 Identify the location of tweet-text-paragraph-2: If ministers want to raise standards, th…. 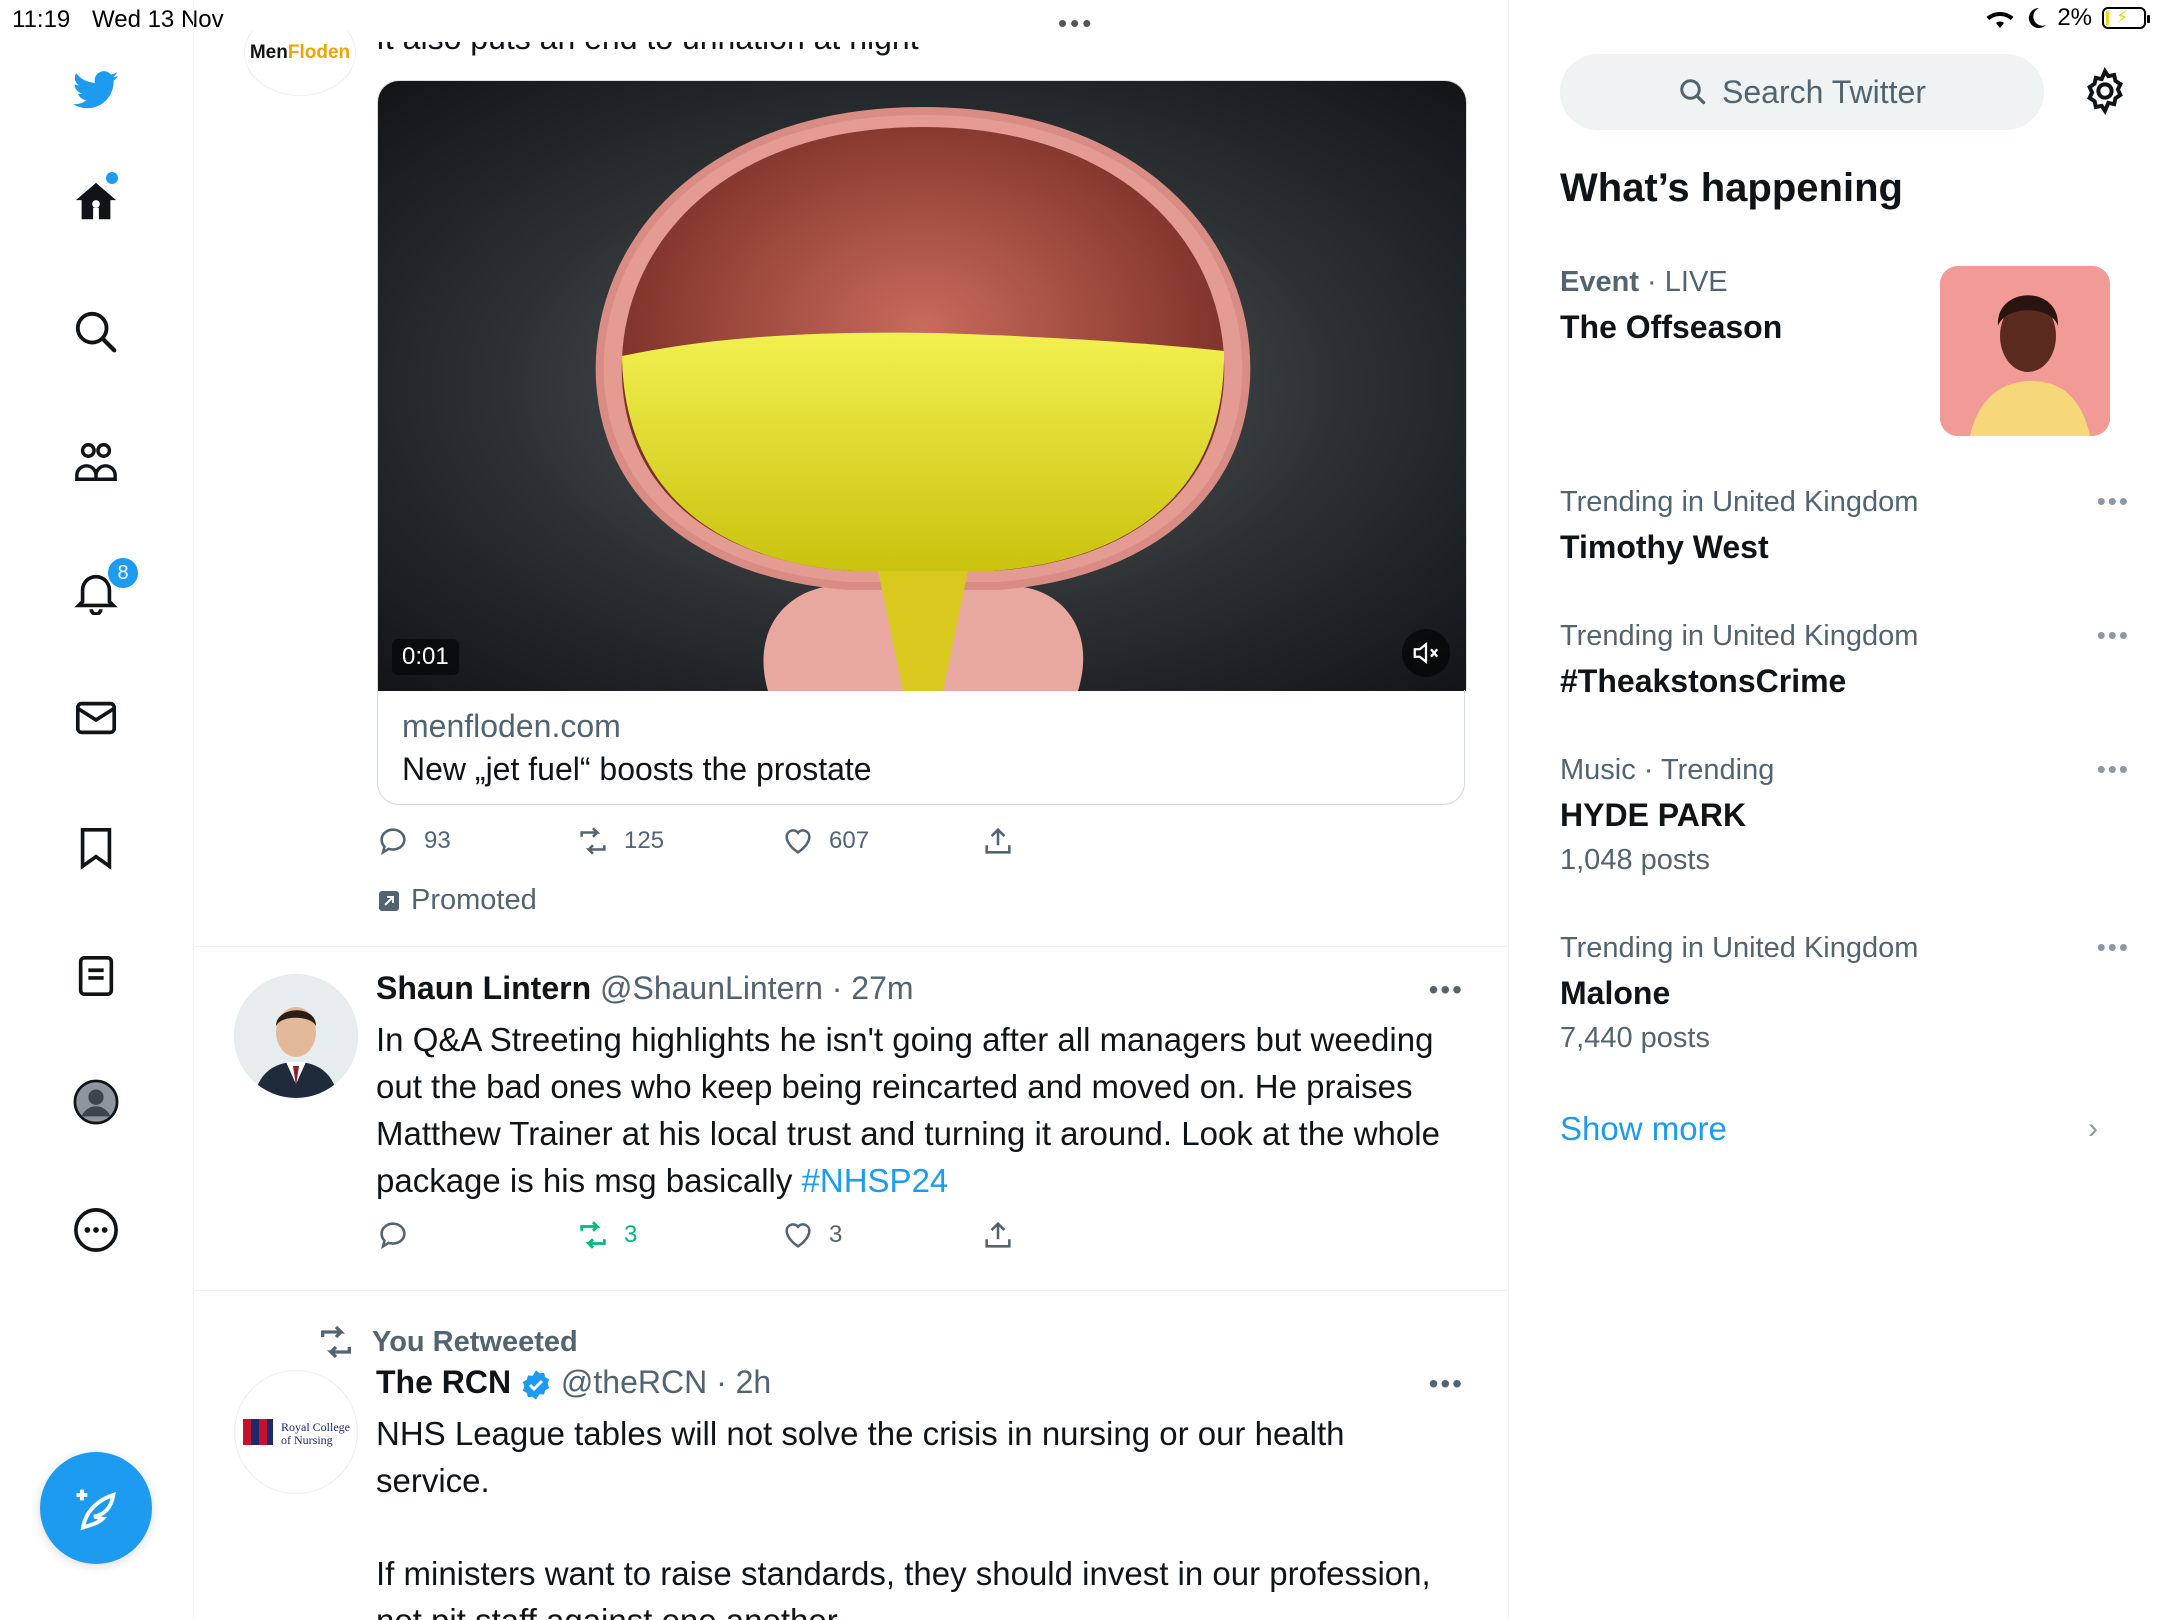
(903, 1587).